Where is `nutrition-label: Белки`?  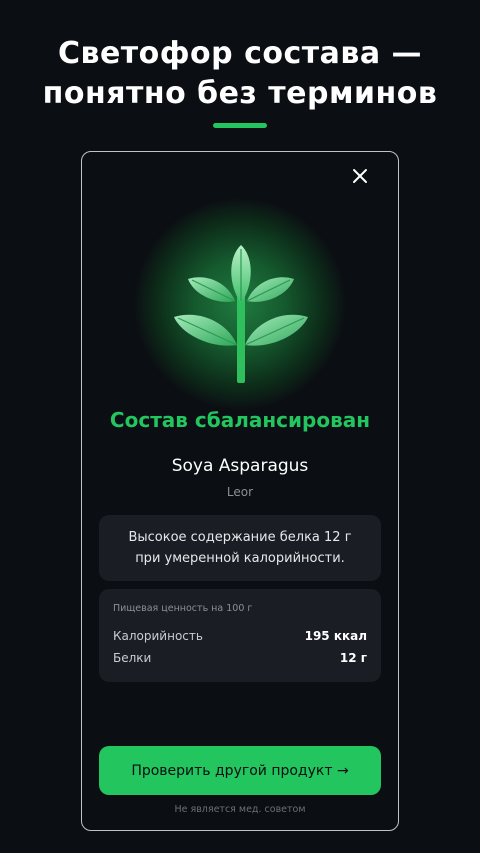
nutrition-label: Белки is located at coordinates (132, 658).